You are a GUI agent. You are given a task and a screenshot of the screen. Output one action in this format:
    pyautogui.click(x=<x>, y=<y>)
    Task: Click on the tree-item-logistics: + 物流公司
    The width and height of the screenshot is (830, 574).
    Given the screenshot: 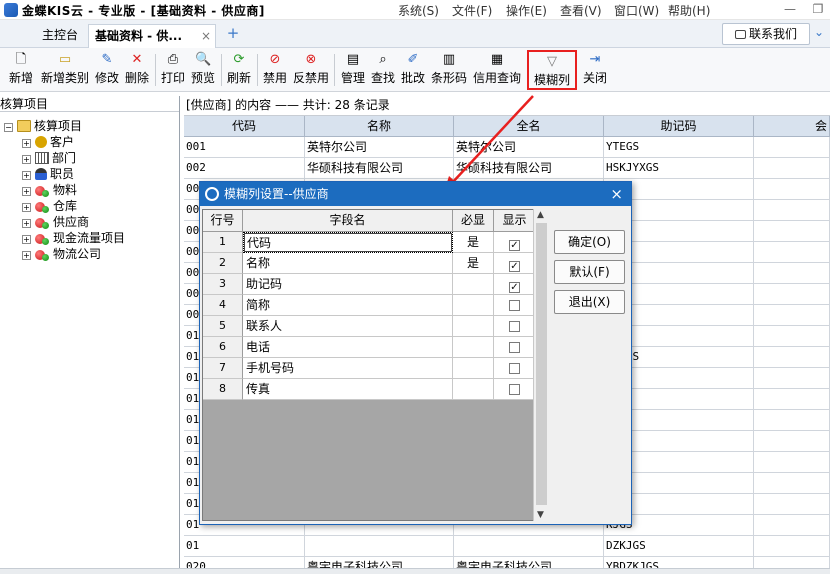 What is the action you would take?
    pyautogui.click(x=61, y=254)
    